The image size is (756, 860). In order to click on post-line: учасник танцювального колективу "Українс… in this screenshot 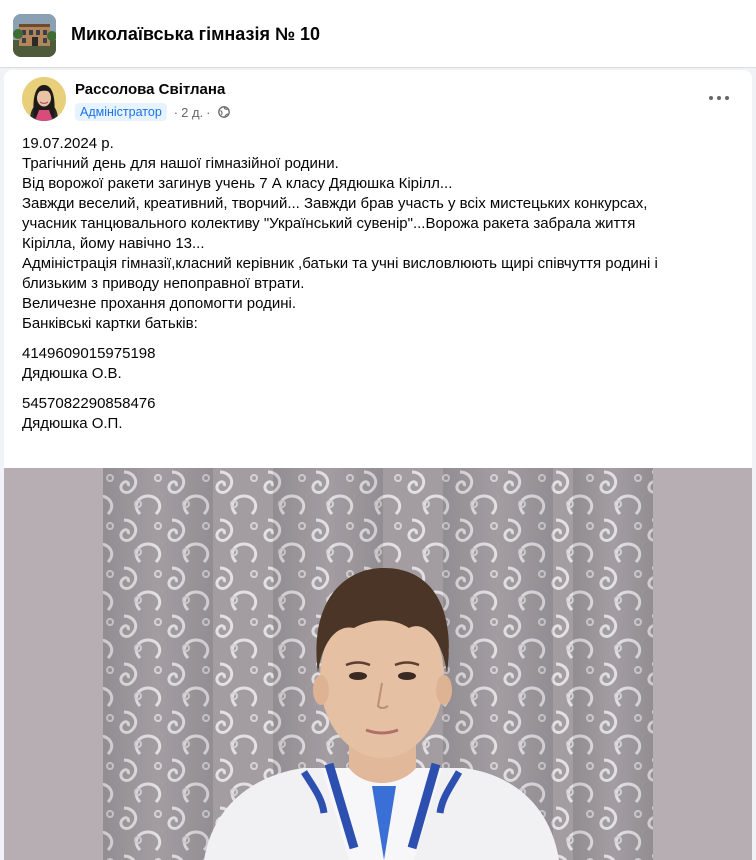, I will do `click(329, 223)`.